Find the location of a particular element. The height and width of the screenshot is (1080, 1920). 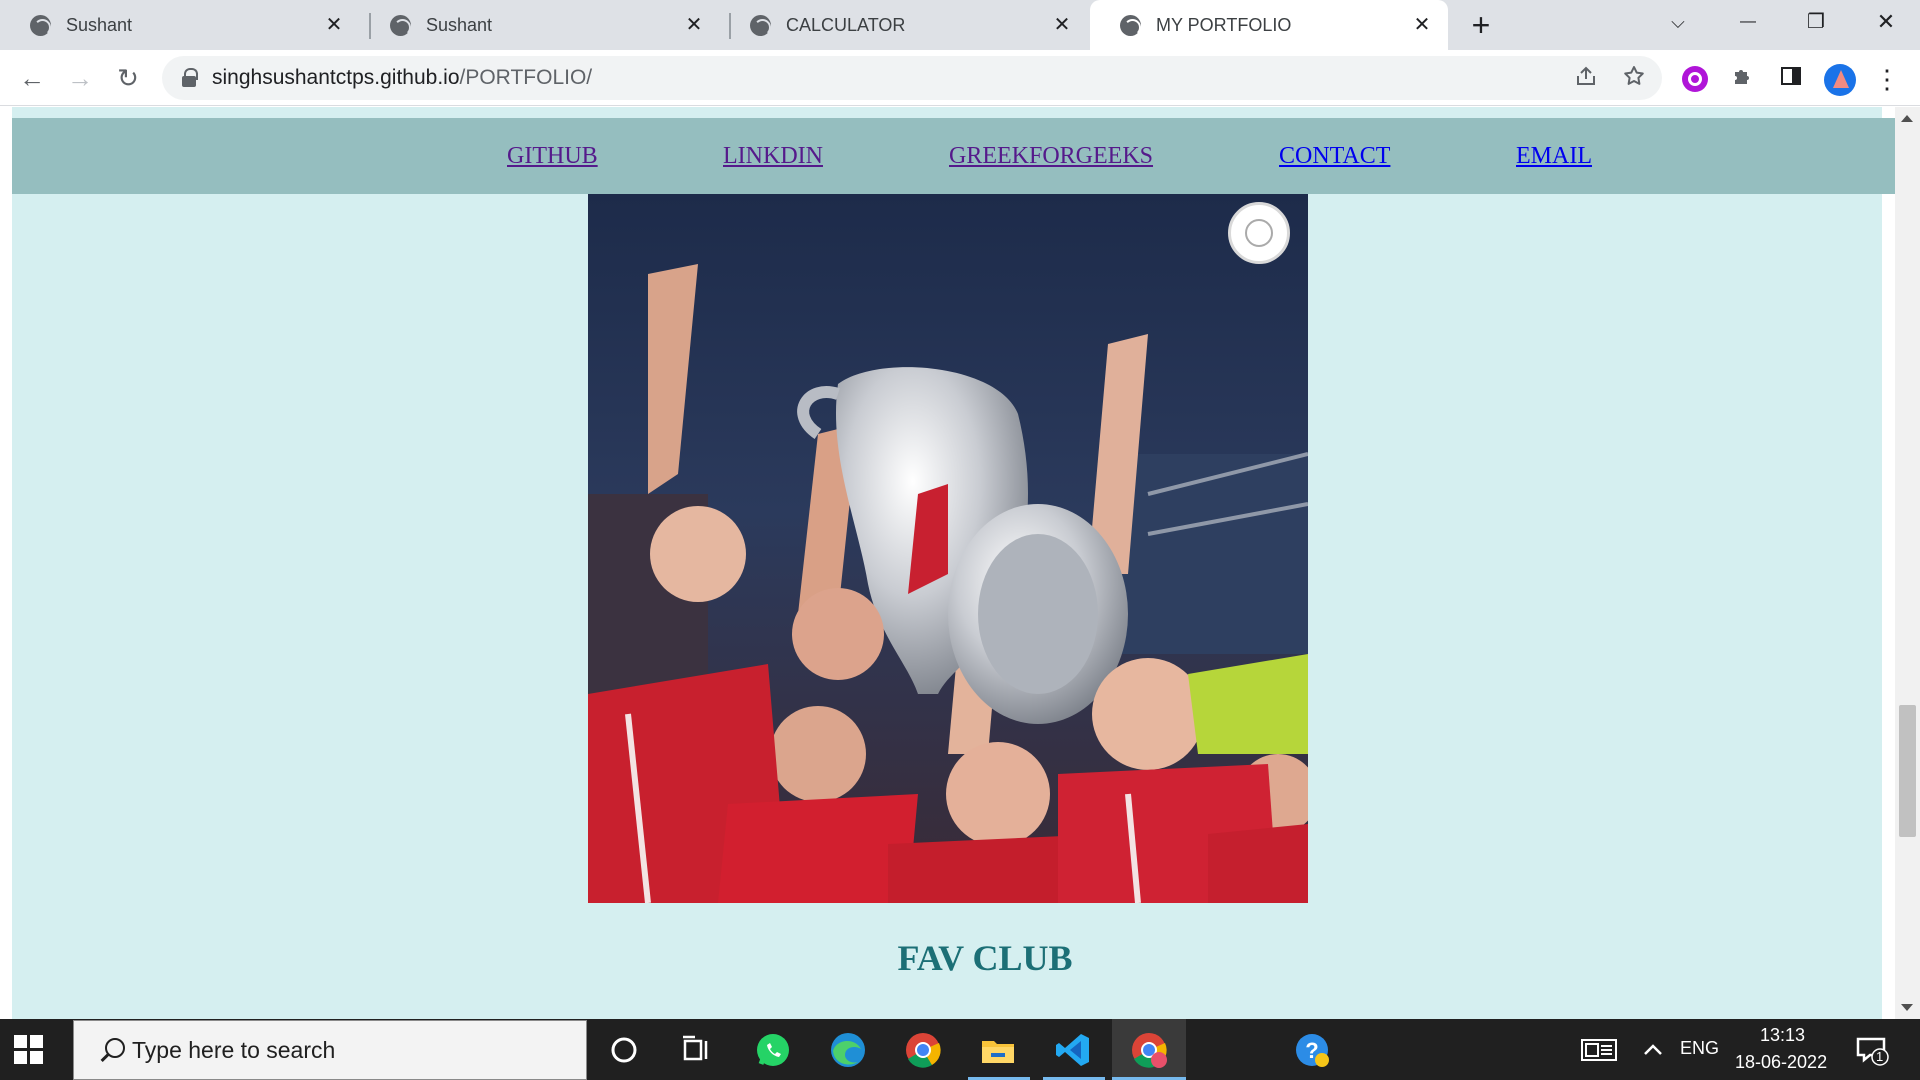

chrome-active-icon is located at coordinates (1149, 1050).